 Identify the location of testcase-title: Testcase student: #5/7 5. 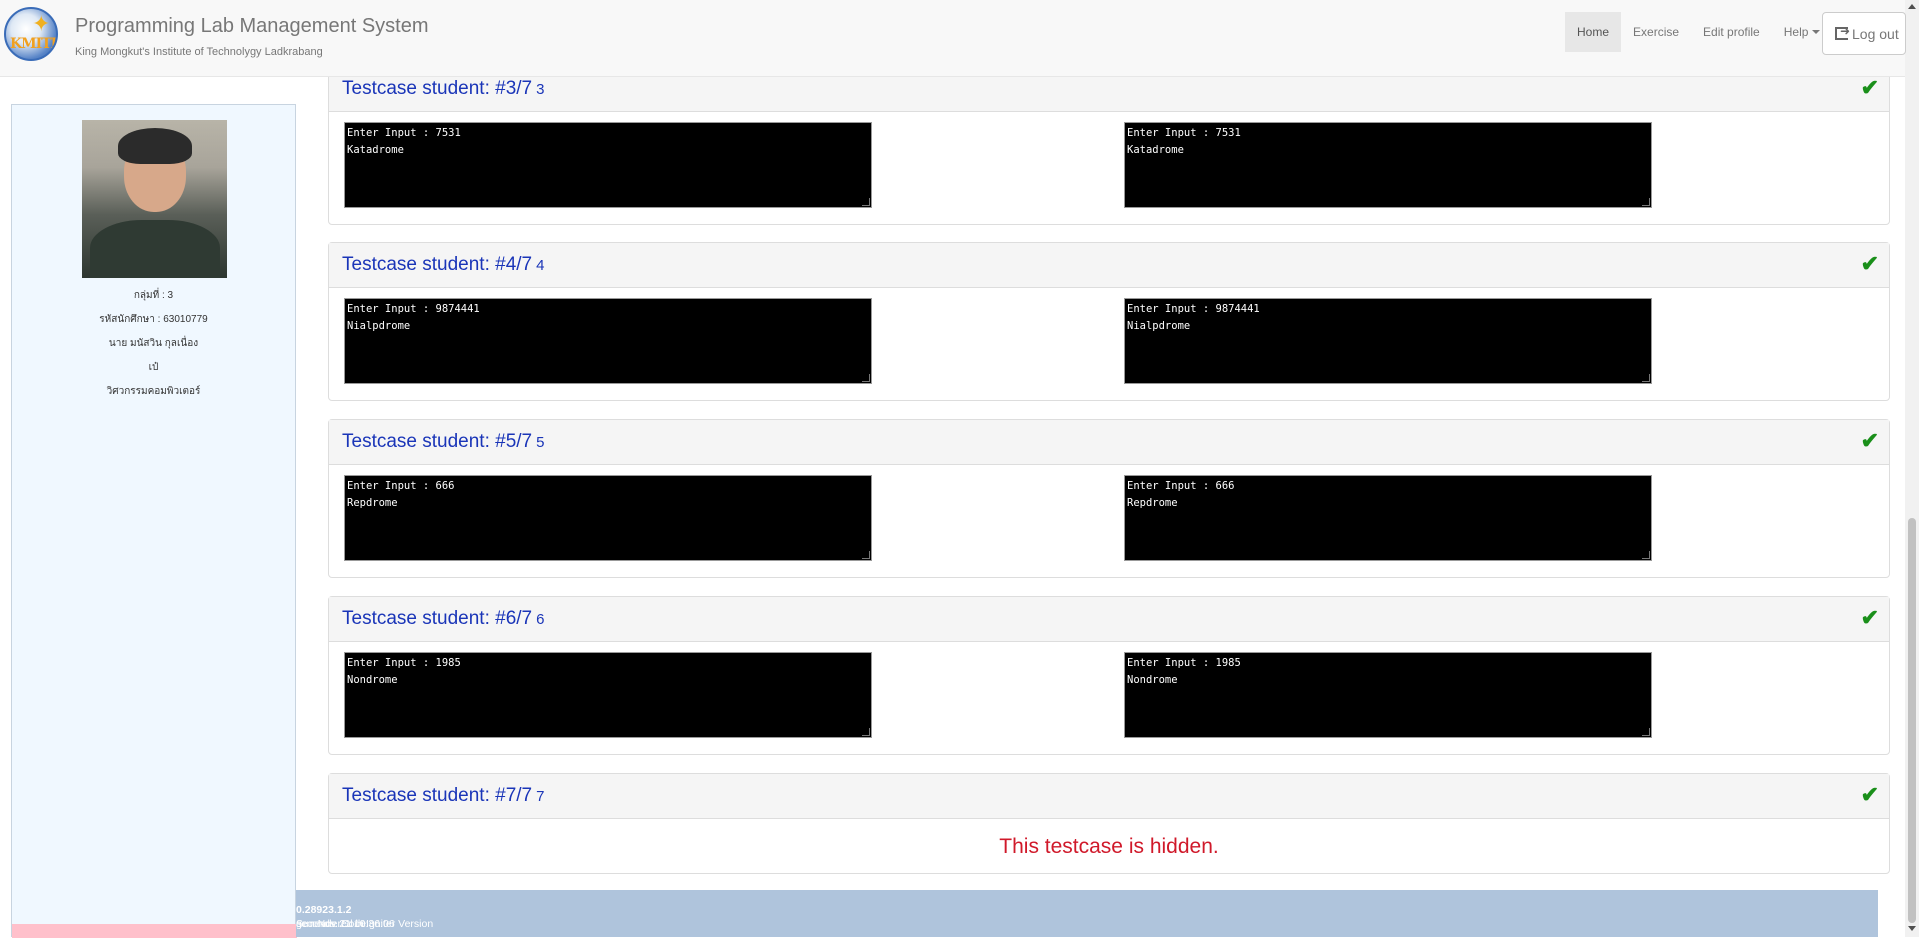
(443, 441).